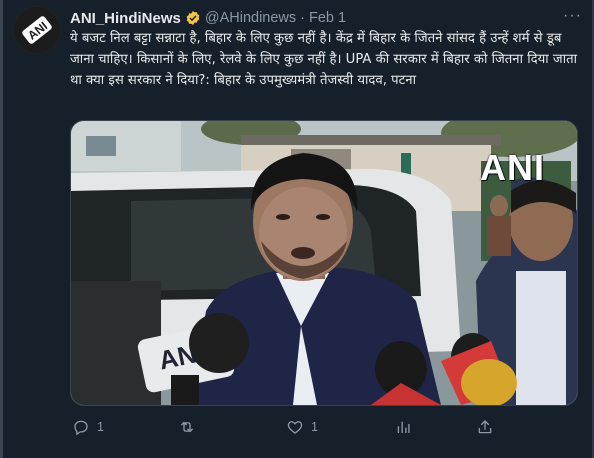 This screenshot has width=594, height=458. What do you see at coordinates (285, 429) in the screenshot?
I see `tweet-actions: 1 1` at bounding box center [285, 429].